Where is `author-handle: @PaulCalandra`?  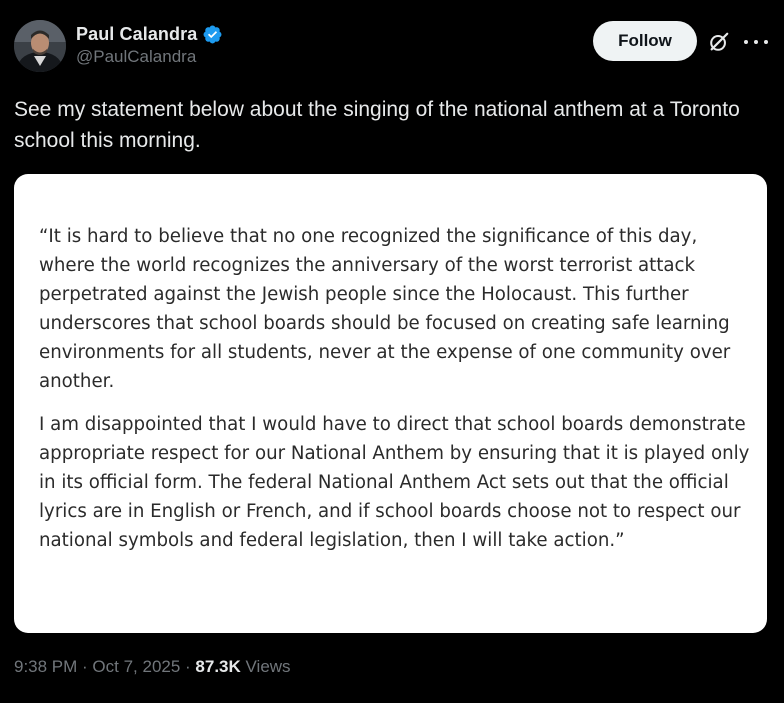
author-handle: @PaulCalandra is located at coordinates (149, 57).